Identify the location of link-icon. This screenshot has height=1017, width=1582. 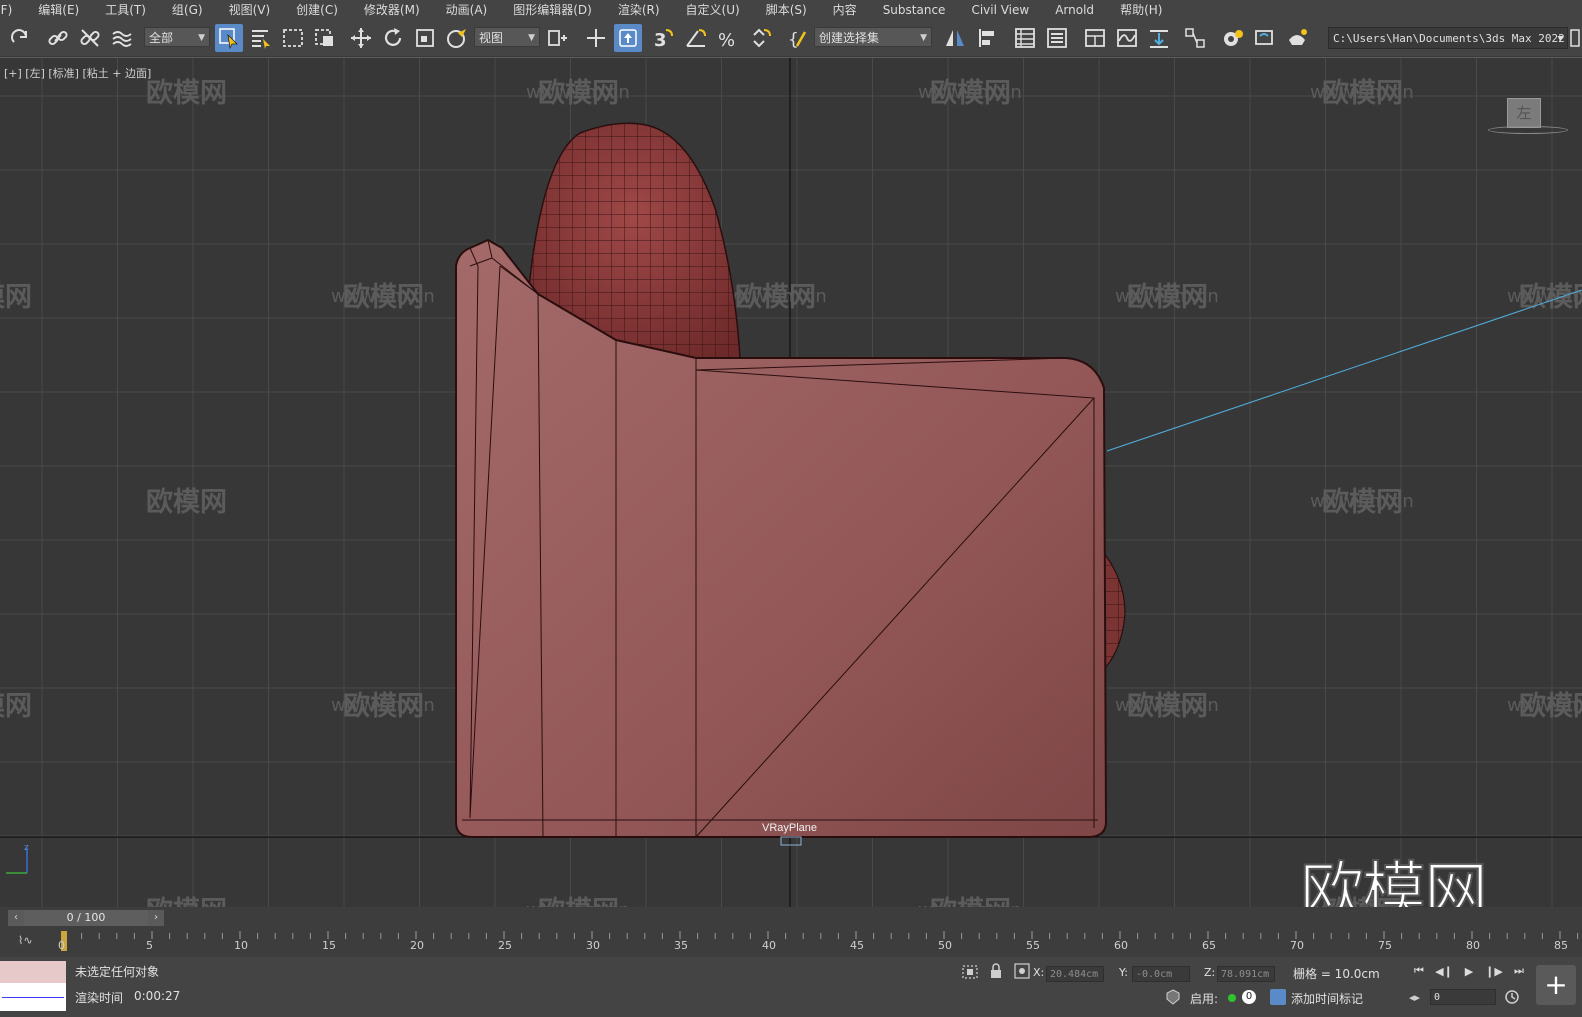
(58, 38).